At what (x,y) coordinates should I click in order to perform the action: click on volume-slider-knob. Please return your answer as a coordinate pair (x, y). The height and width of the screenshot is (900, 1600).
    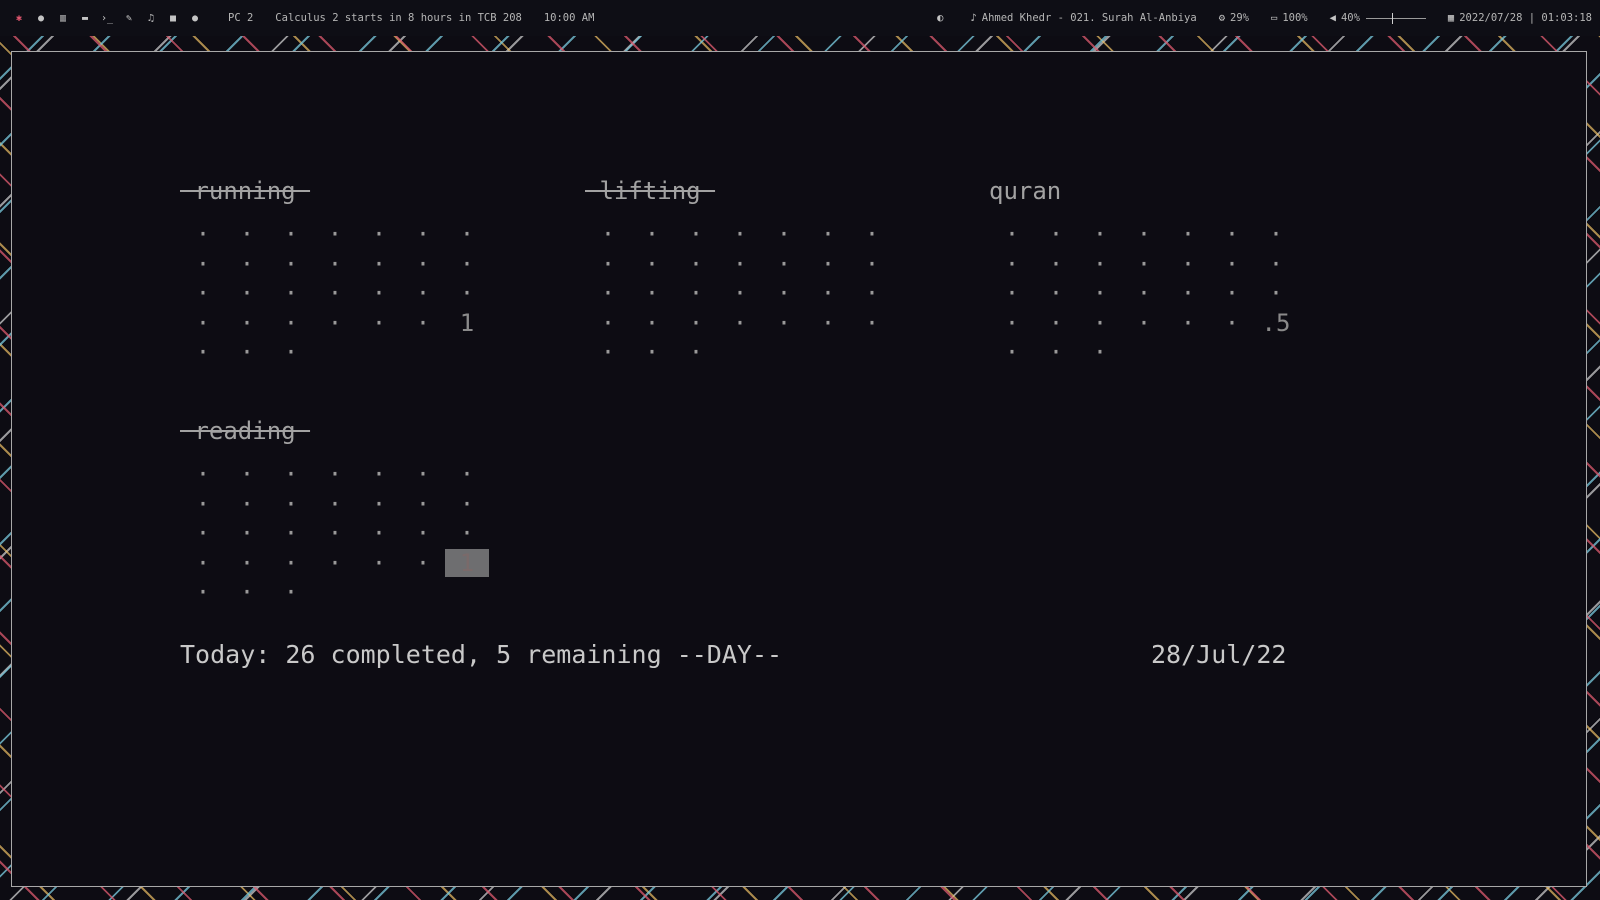
    Looking at the image, I should click on (1392, 18).